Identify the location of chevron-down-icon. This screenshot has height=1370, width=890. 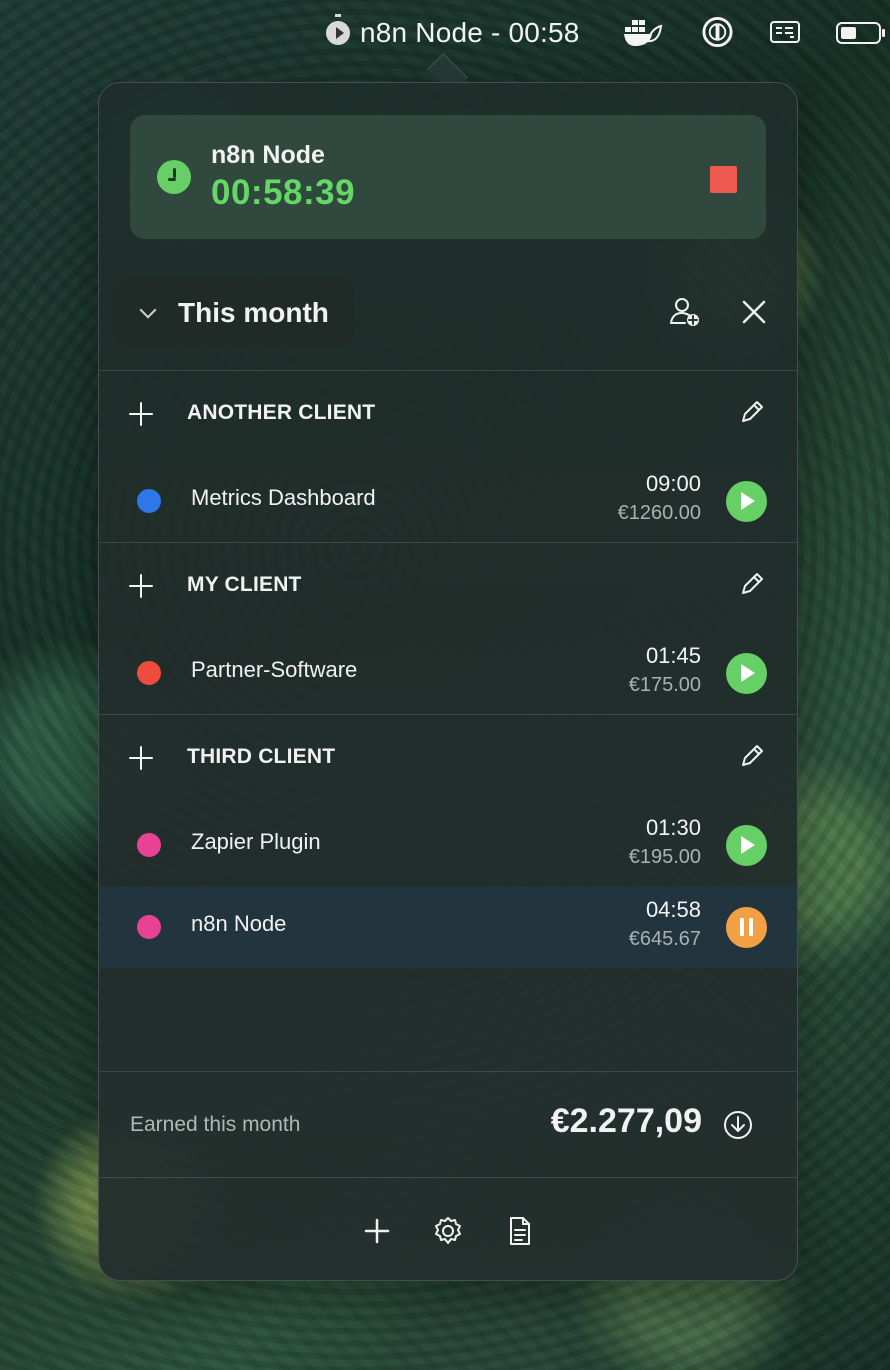
(148, 313).